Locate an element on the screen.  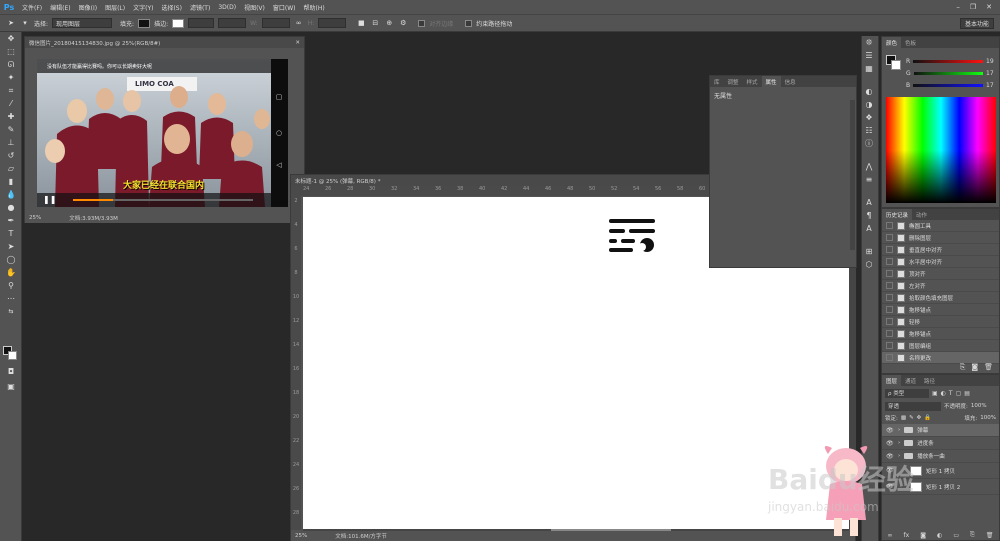
new-document-from-state-icon: ⎘ is located at coordinates (963, 367).